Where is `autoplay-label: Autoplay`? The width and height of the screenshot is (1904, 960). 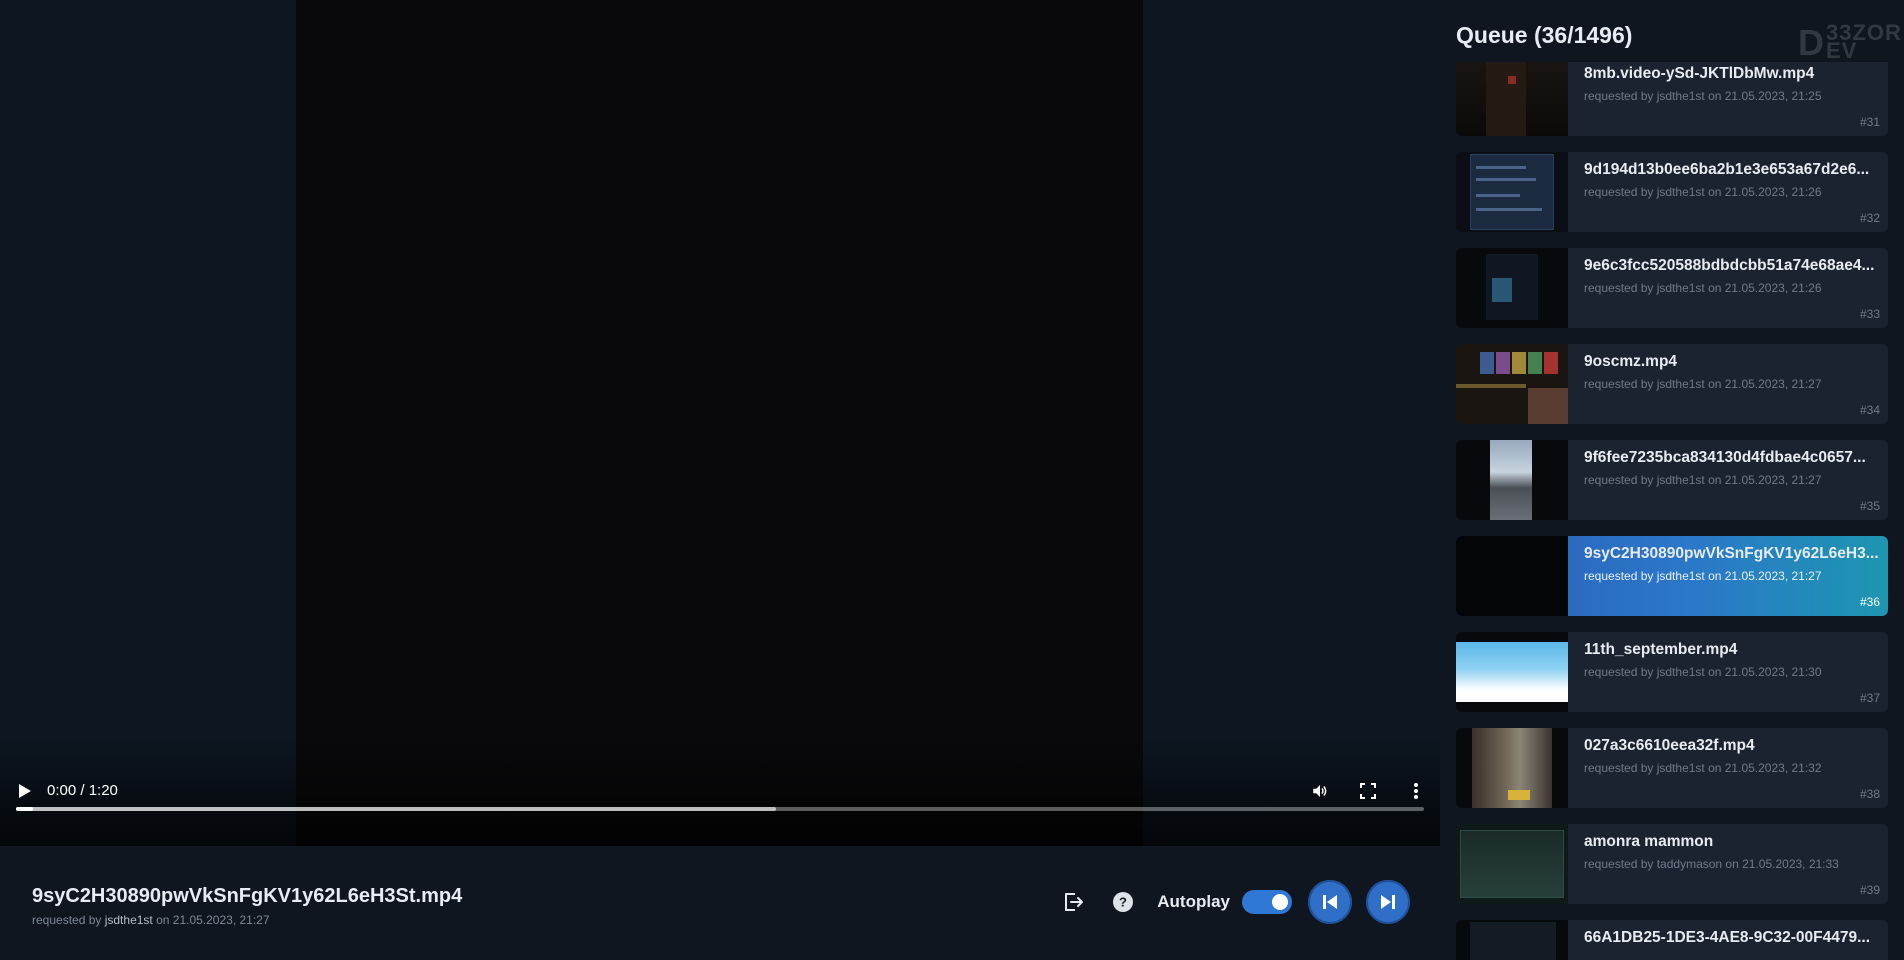 autoplay-label: Autoplay is located at coordinates (1193, 901).